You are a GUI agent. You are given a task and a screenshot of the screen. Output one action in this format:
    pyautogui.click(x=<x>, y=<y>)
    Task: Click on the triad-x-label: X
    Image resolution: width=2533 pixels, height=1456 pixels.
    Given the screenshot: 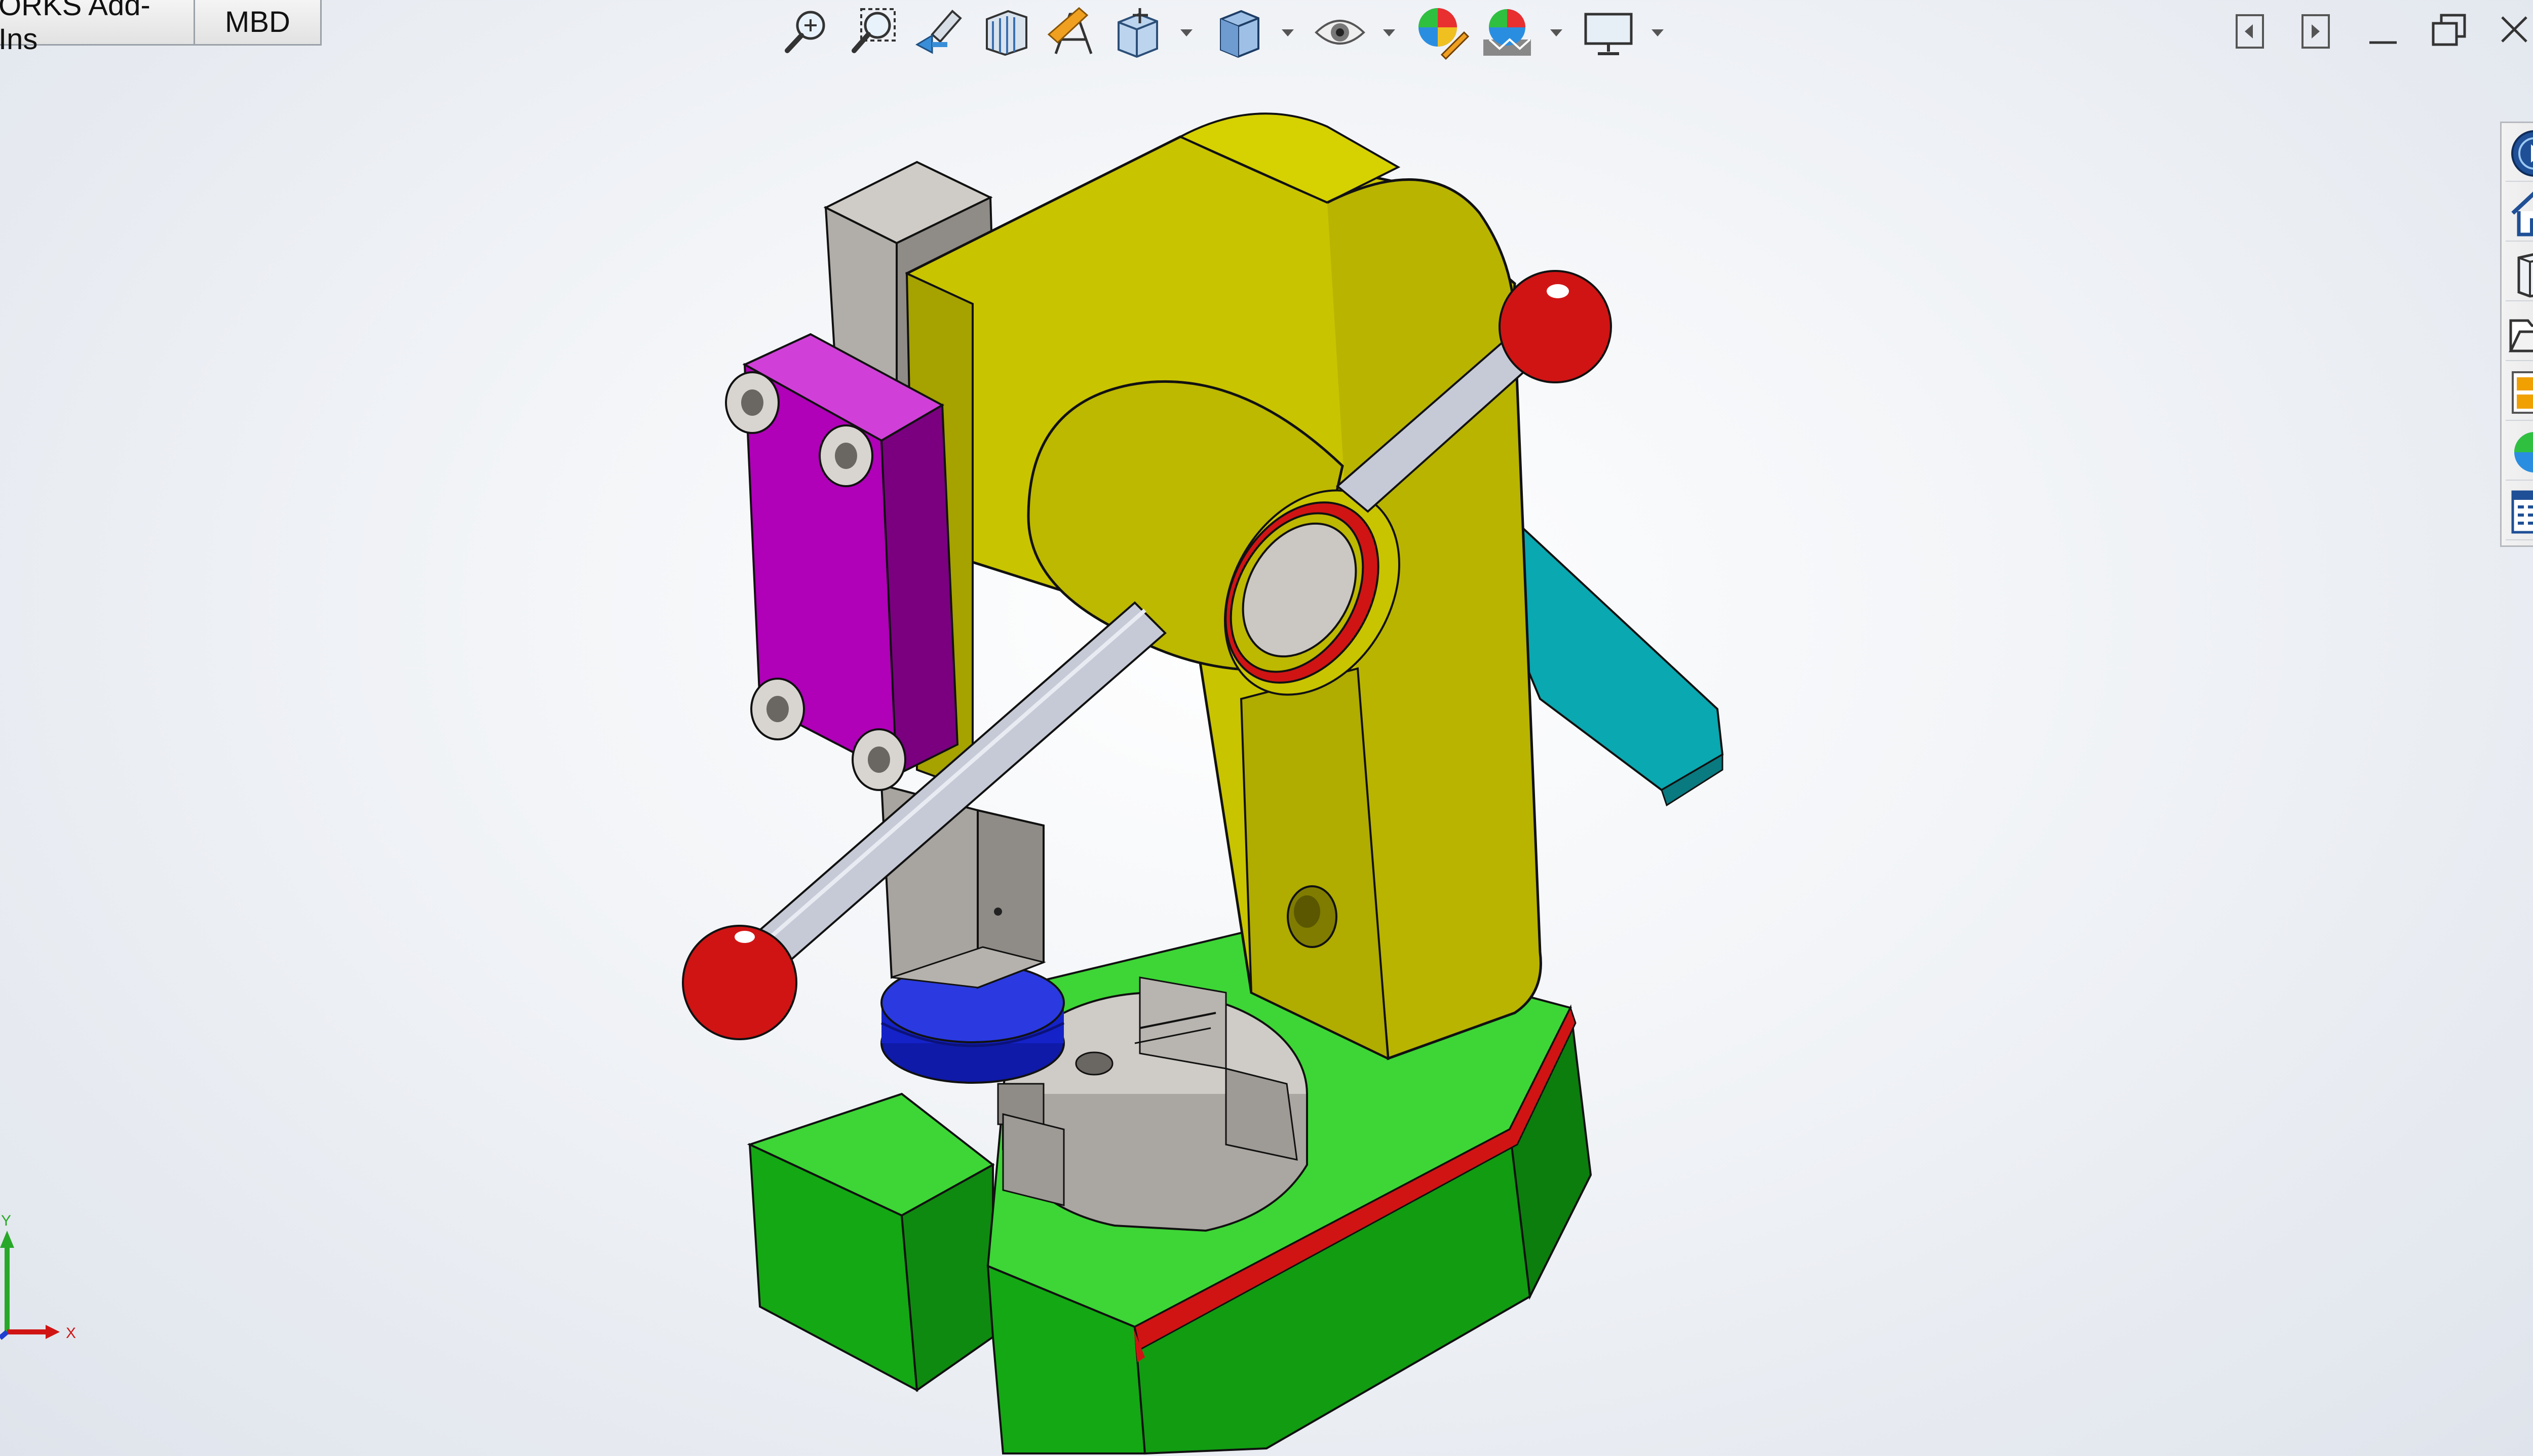 What is the action you would take?
    pyautogui.click(x=71, y=1334)
    